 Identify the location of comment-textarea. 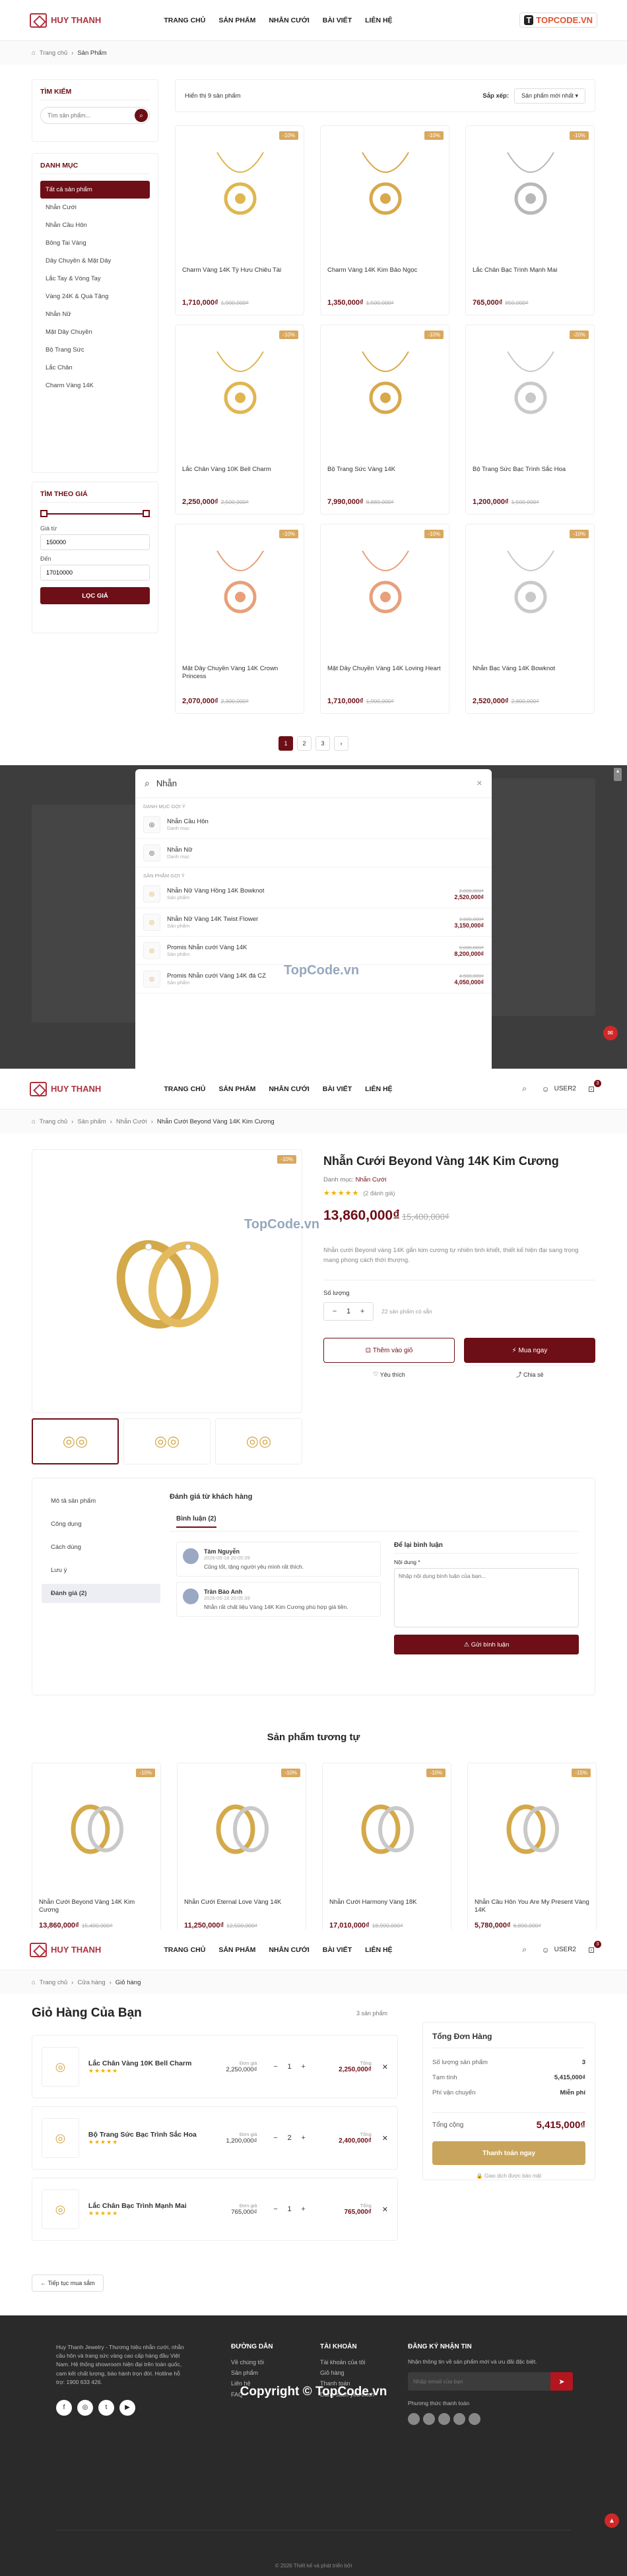
(486, 1597).